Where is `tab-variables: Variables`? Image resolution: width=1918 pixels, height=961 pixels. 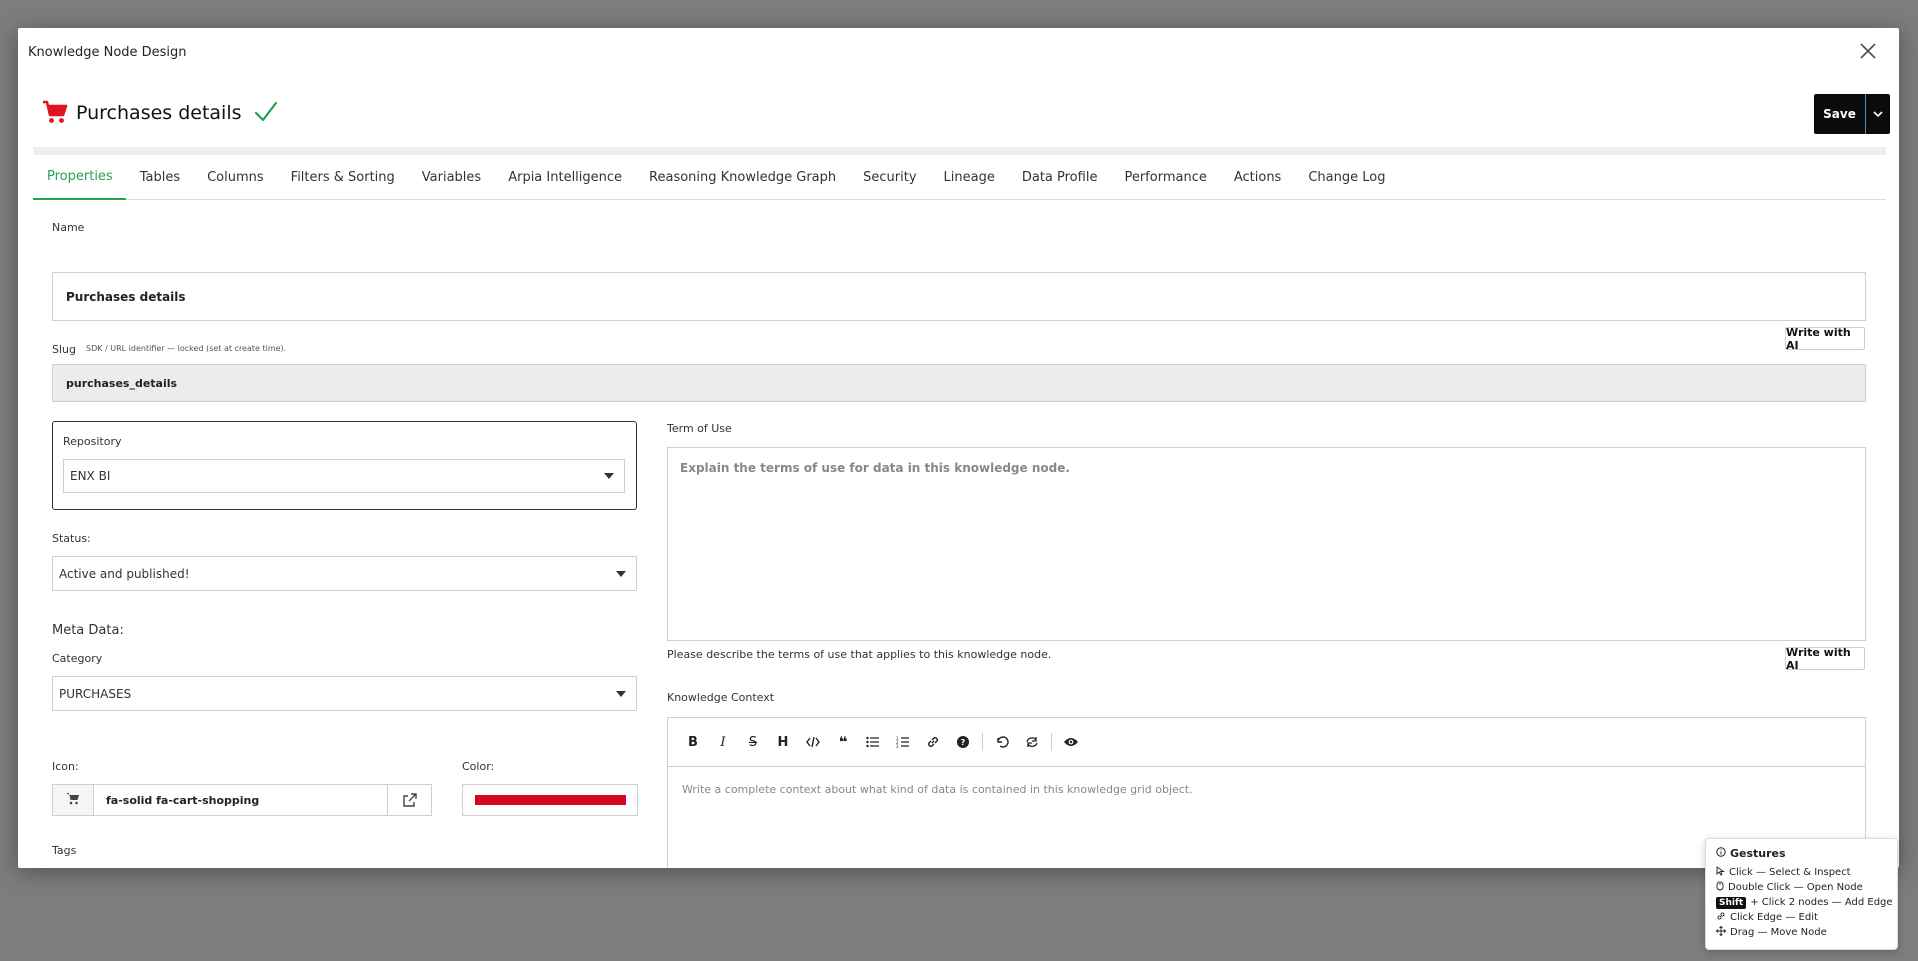
tab-variables: Variables is located at coordinates (451, 177).